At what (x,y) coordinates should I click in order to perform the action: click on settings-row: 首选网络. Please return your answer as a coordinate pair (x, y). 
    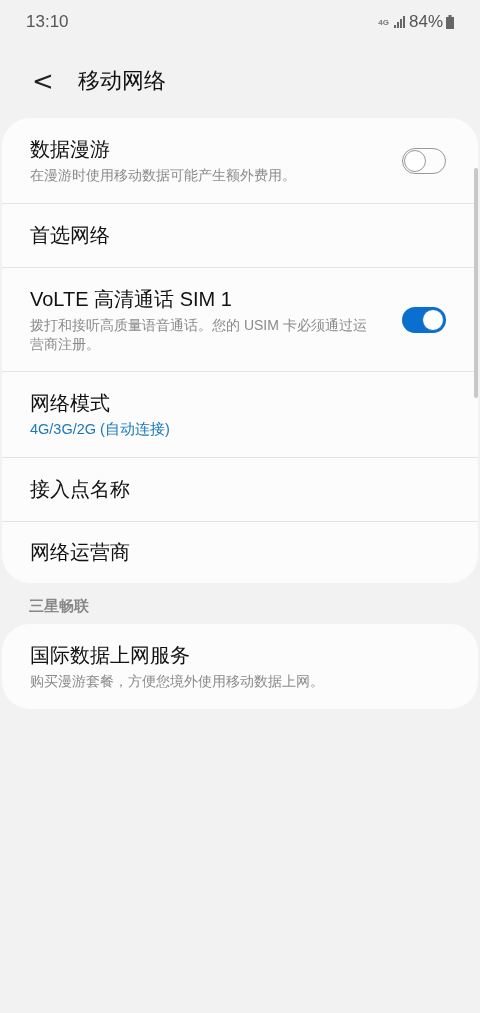
    Looking at the image, I should click on (240, 235).